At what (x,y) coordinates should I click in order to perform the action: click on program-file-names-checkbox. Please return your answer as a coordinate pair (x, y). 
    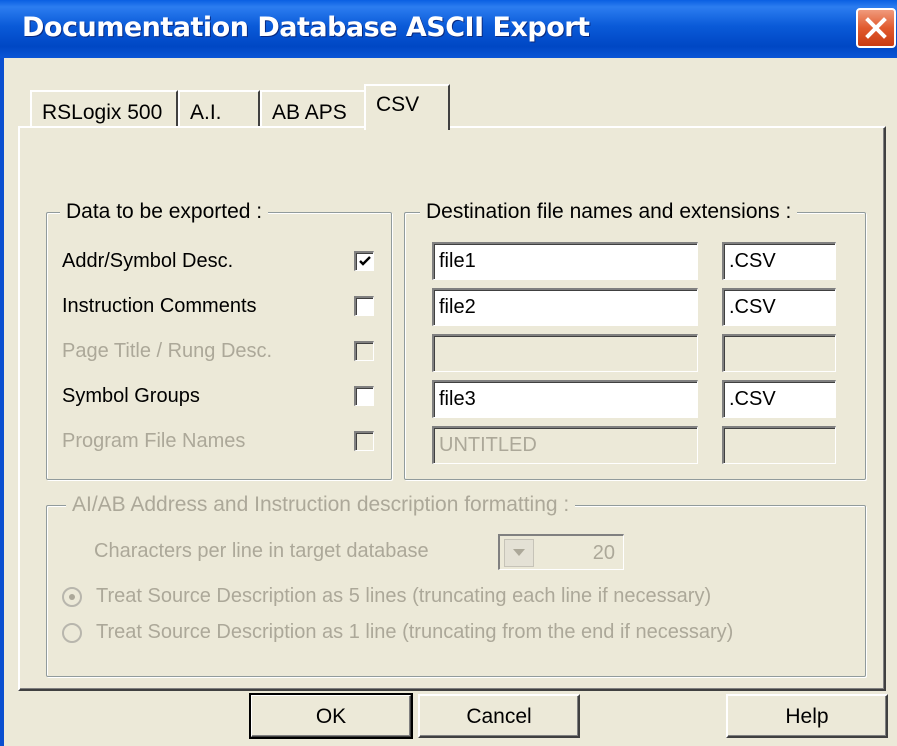
    Looking at the image, I should click on (364, 441).